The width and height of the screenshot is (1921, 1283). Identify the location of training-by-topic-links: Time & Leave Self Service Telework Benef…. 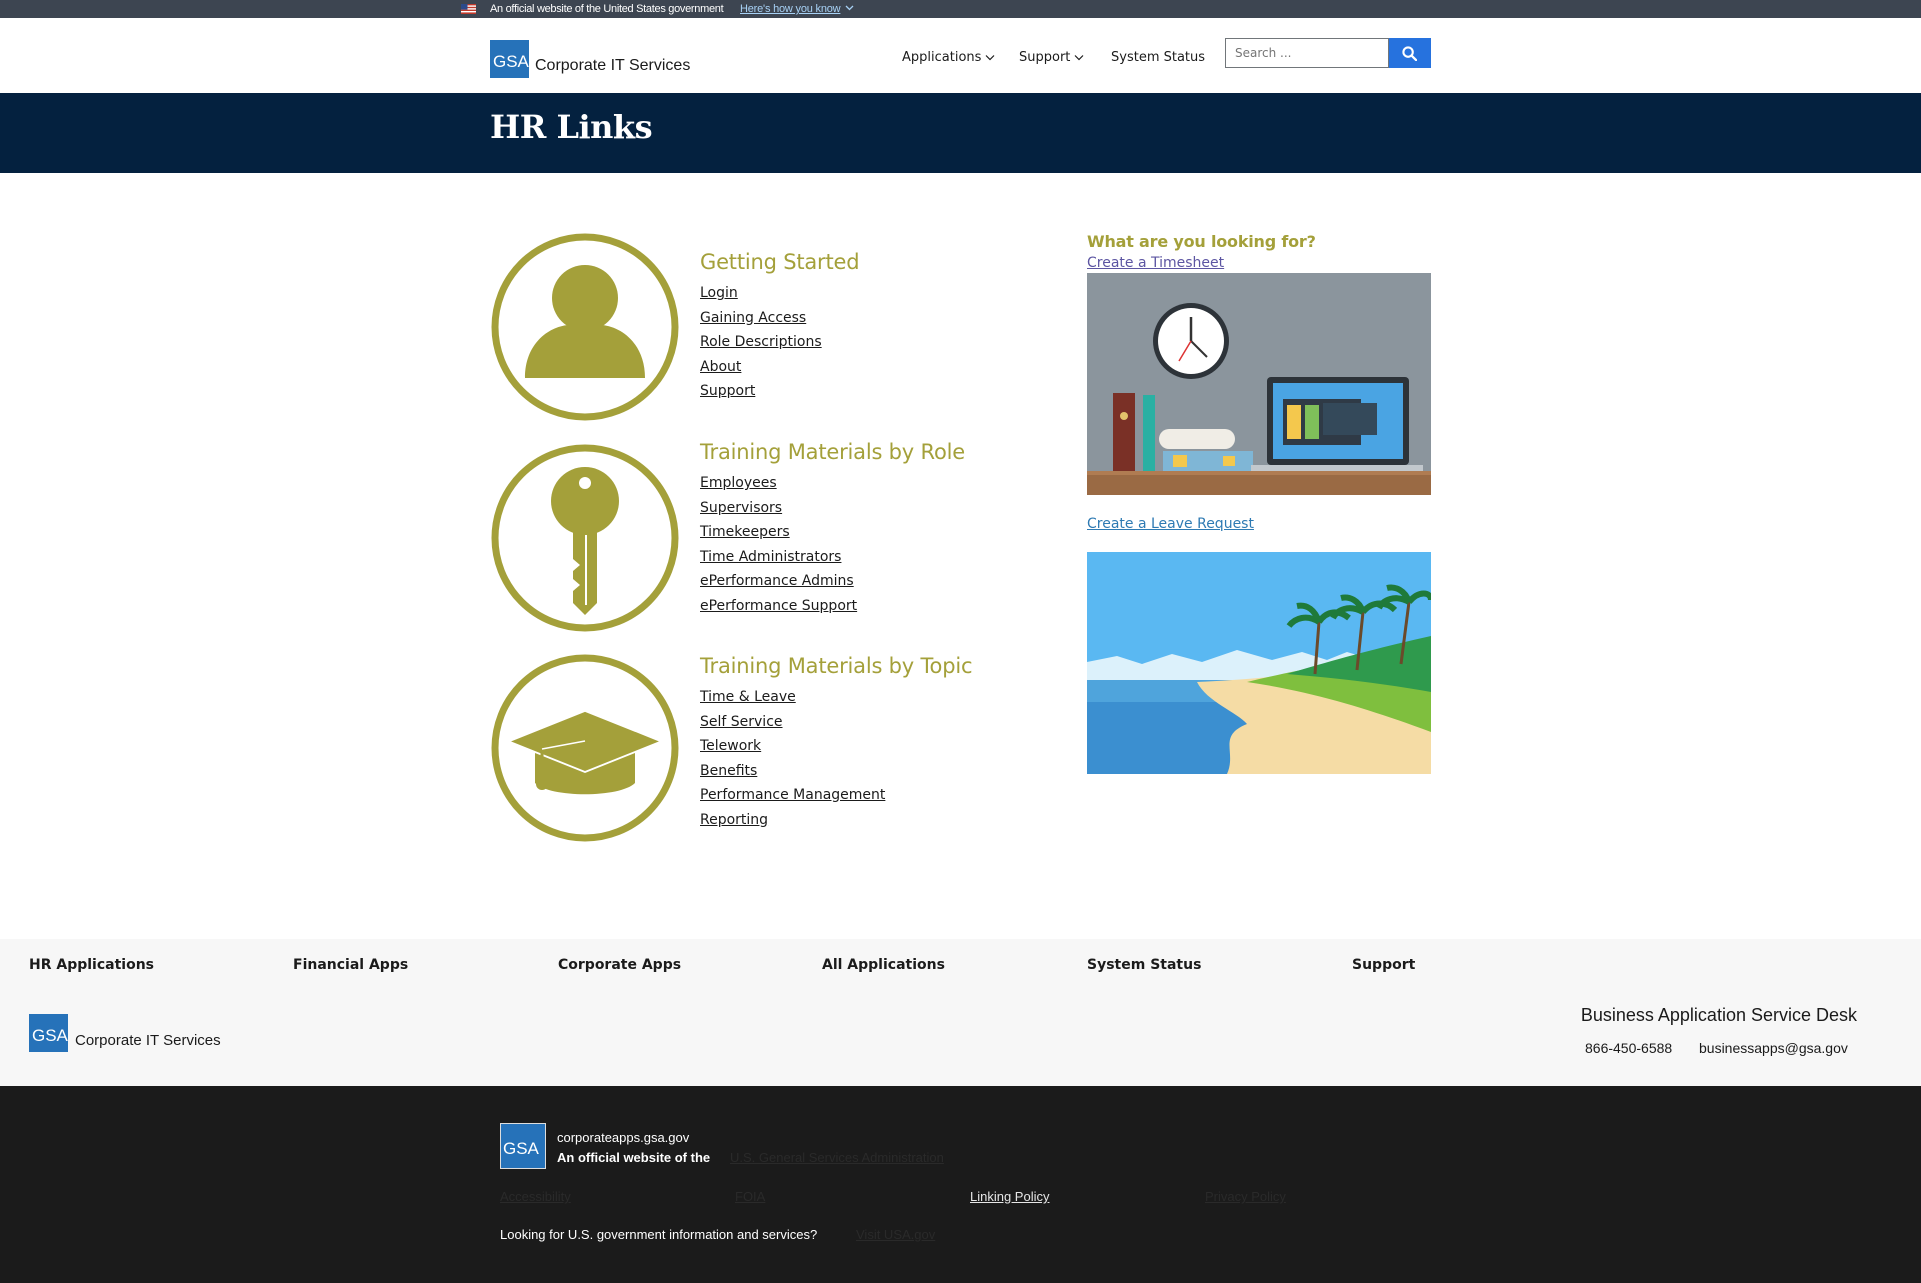
(792, 758).